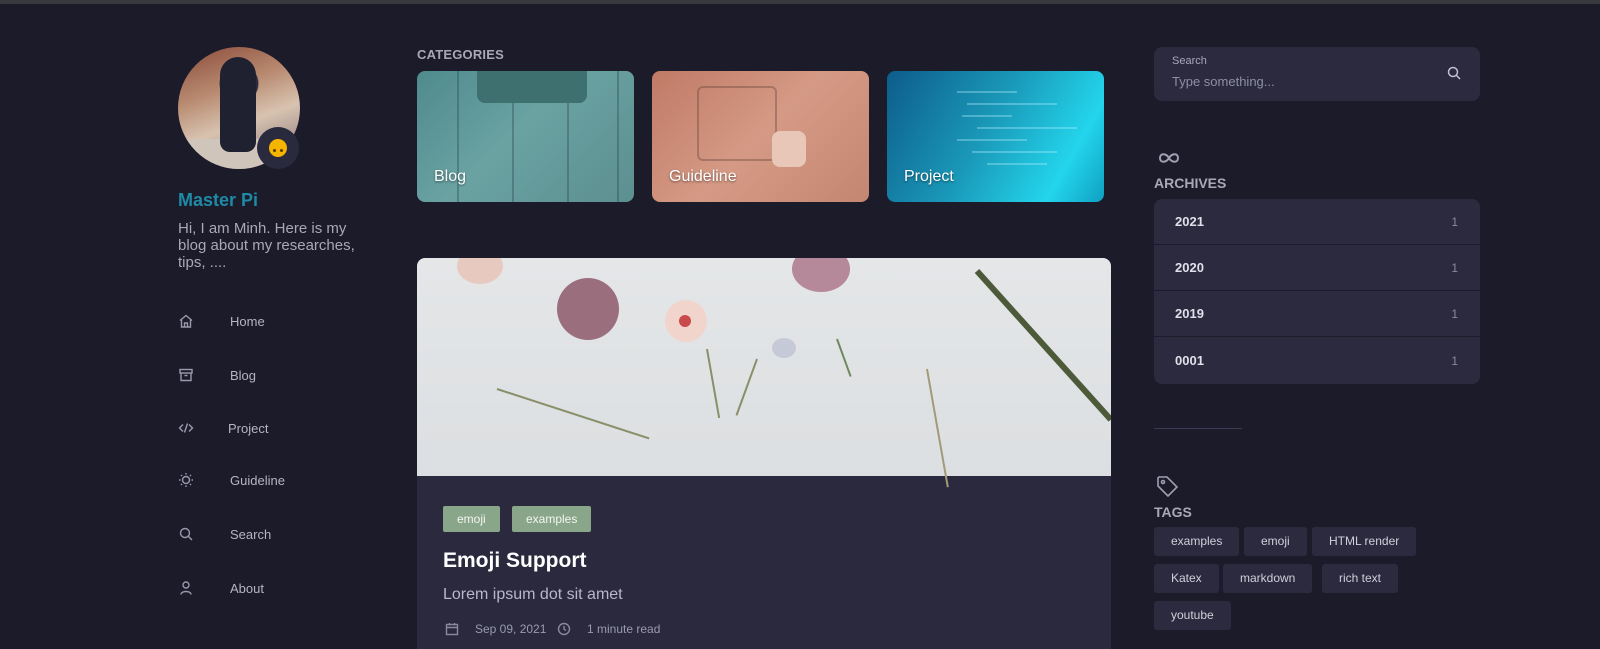  Describe the element at coordinates (1275, 541) in the screenshot. I see `tag-pill: emoji` at that location.